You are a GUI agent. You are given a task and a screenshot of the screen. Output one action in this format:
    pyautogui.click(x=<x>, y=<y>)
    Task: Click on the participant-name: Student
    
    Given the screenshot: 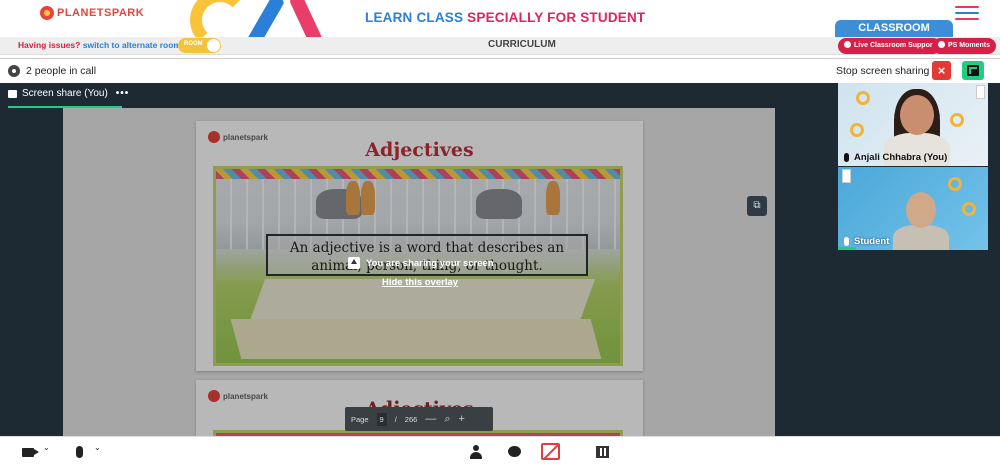 What is the action you would take?
    pyautogui.click(x=866, y=241)
    